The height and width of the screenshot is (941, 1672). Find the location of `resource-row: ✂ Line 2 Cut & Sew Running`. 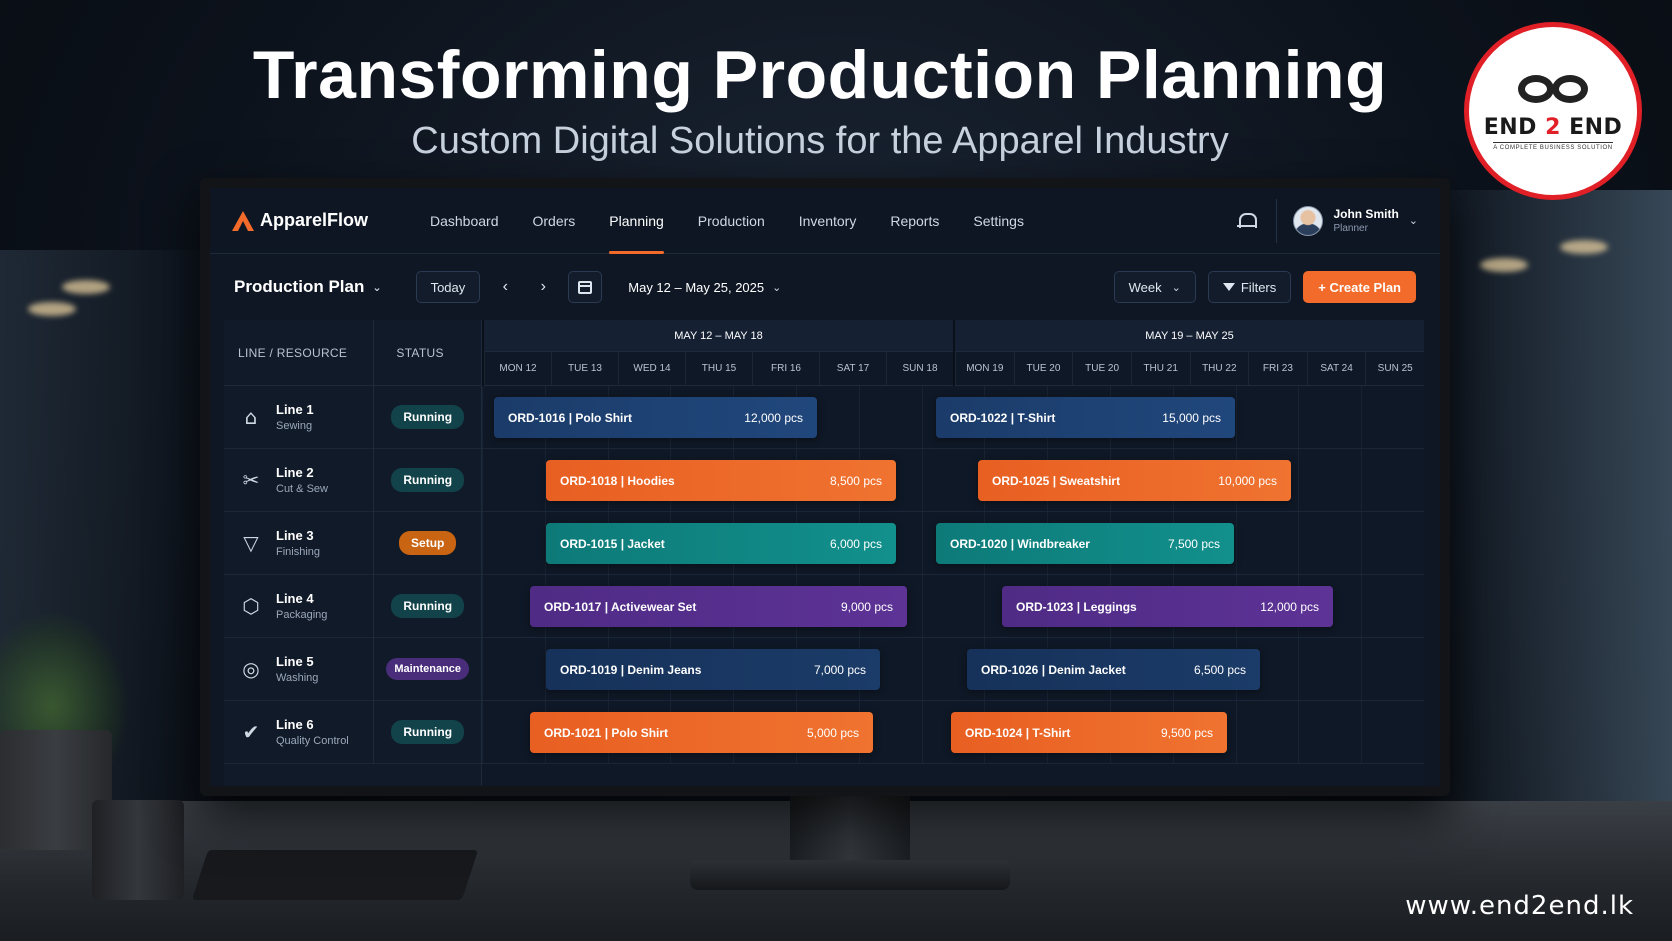

resource-row: ✂ Line 2 Cut & Sew Running is located at coordinates (352, 480).